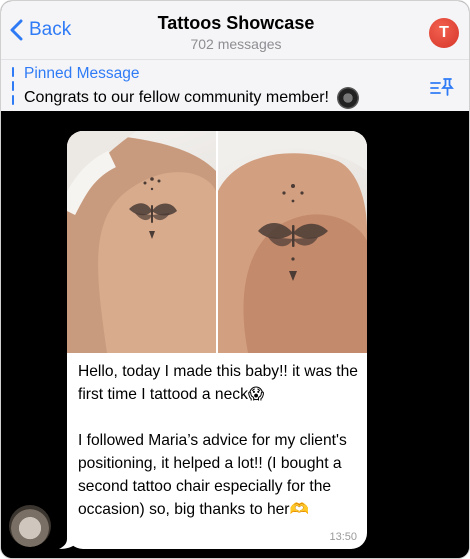  I want to click on chat-title: Tattoos Showcase, so click(235, 23).